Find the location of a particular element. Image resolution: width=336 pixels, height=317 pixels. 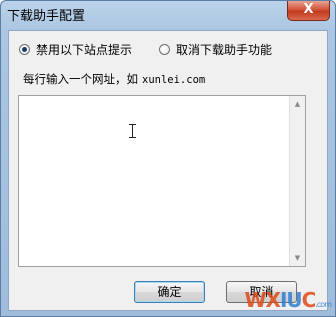

radio-cancel-helper: 取消下载助手功能 is located at coordinates (215, 49).